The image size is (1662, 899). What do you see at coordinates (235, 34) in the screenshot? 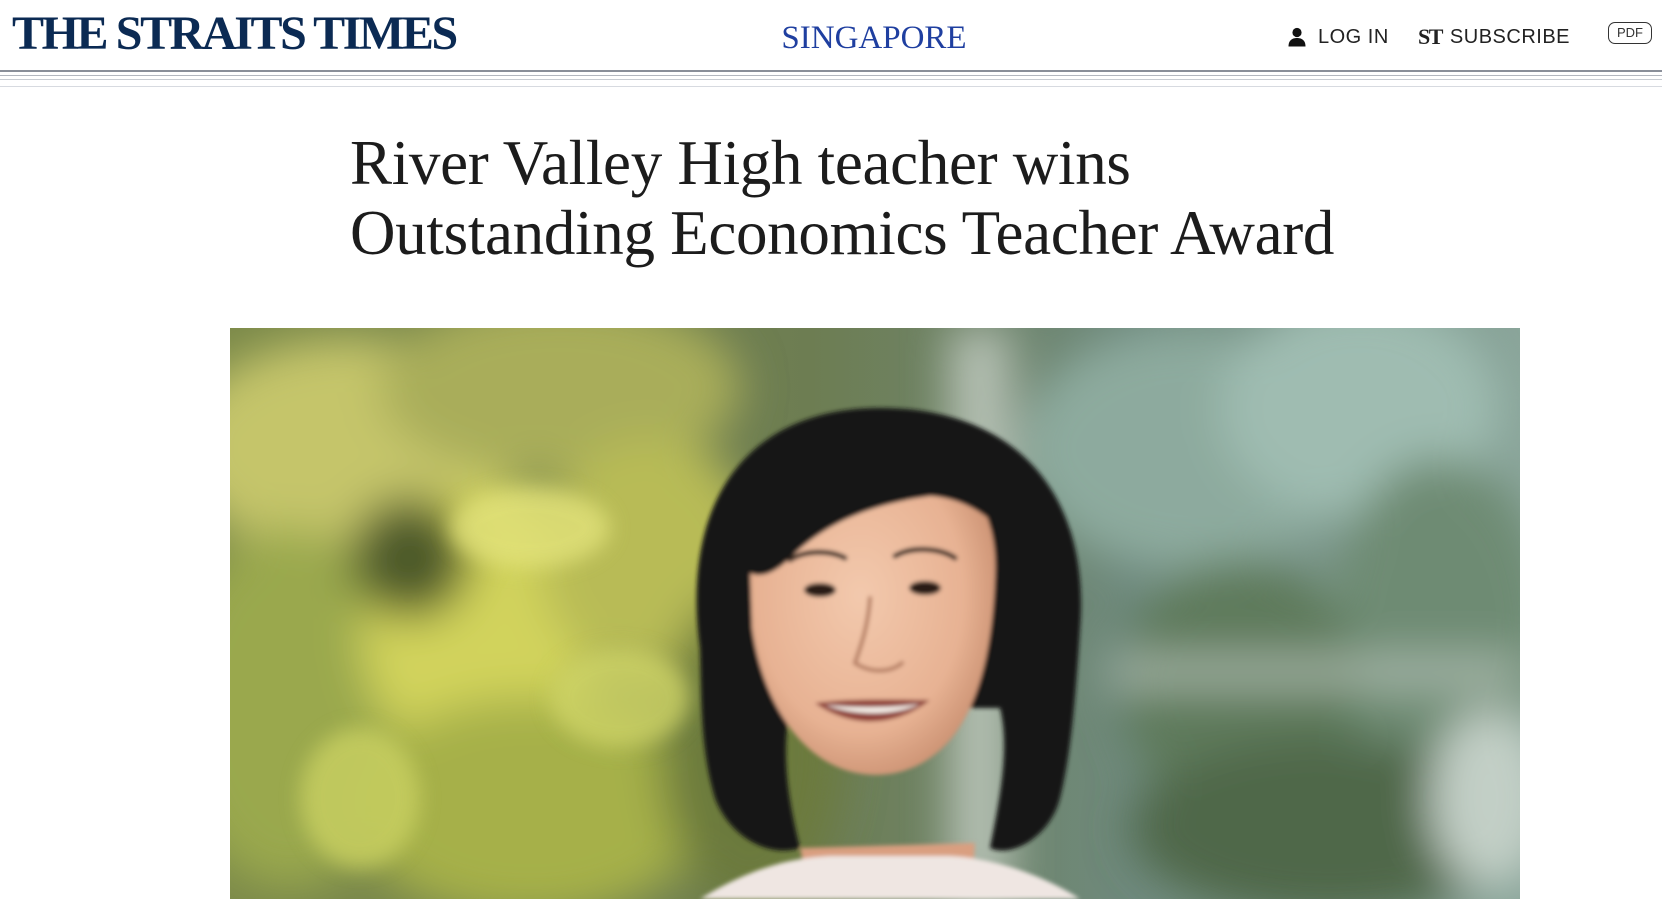
I see `masthead-logo: THE STRAITS TIMES` at bounding box center [235, 34].